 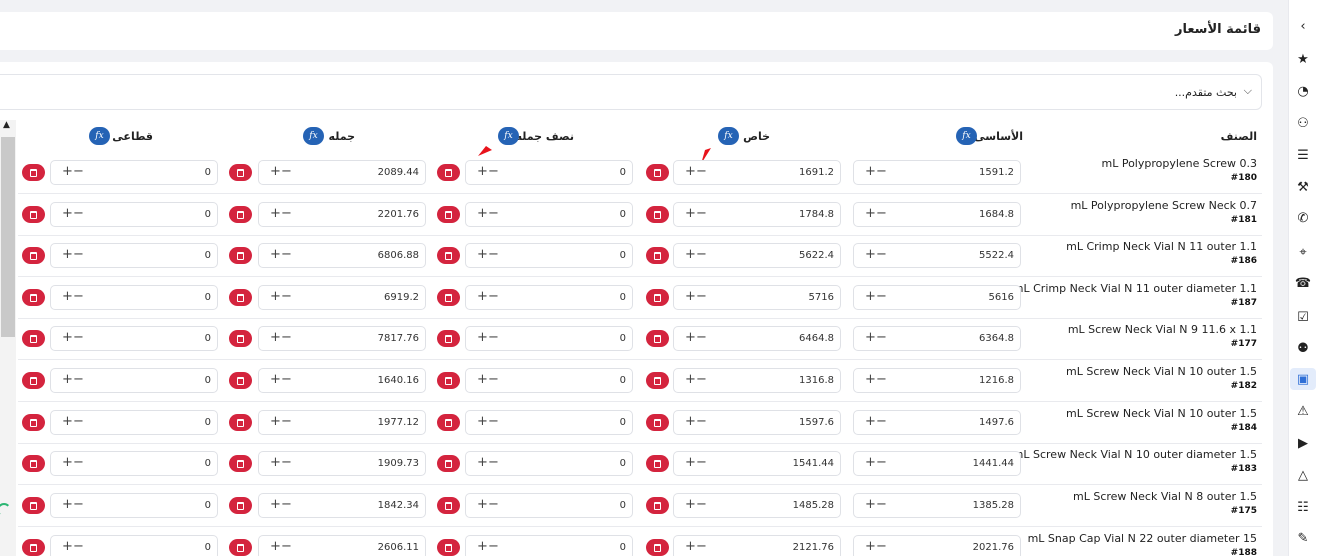 I want to click on price-value: 2089.44, so click(x=398, y=172).